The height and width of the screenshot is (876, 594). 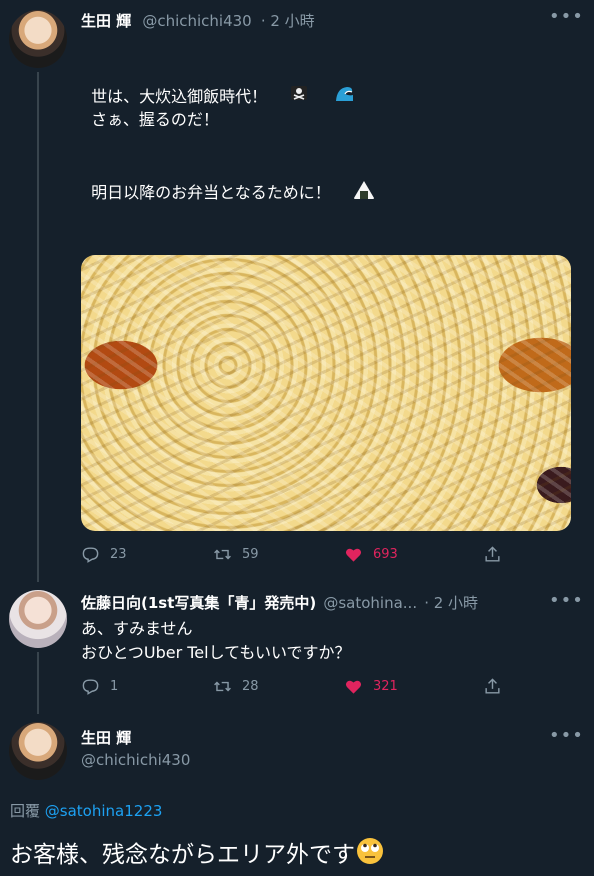 What do you see at coordinates (99, 686) in the screenshot?
I see `reply-button: 1` at bounding box center [99, 686].